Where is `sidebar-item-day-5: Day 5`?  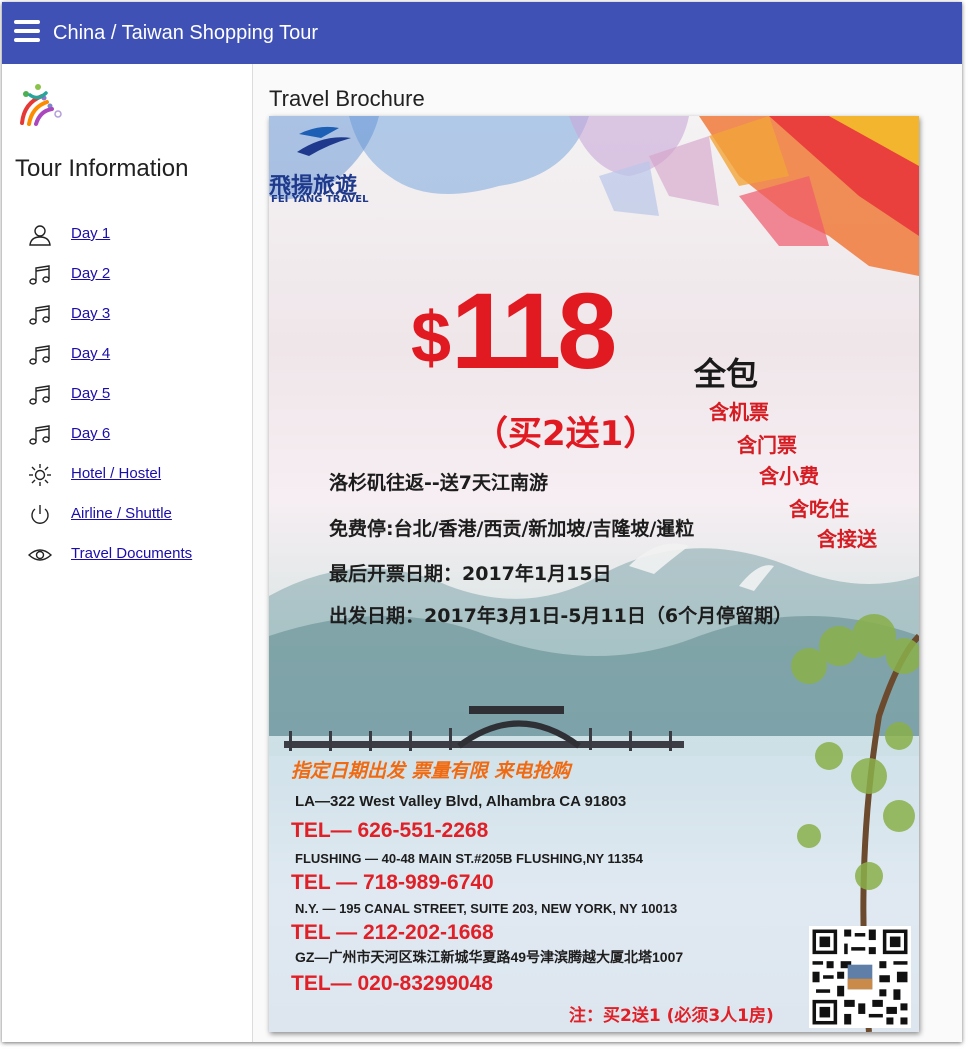 sidebar-item-day-5: Day 5 is located at coordinates (127, 395).